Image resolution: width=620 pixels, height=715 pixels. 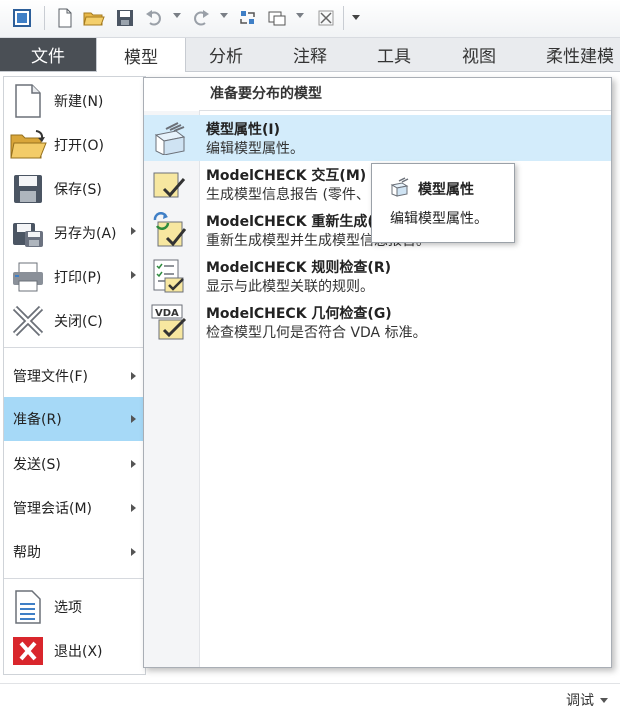 What do you see at coordinates (277, 18) in the screenshot?
I see `windows-icon` at bounding box center [277, 18].